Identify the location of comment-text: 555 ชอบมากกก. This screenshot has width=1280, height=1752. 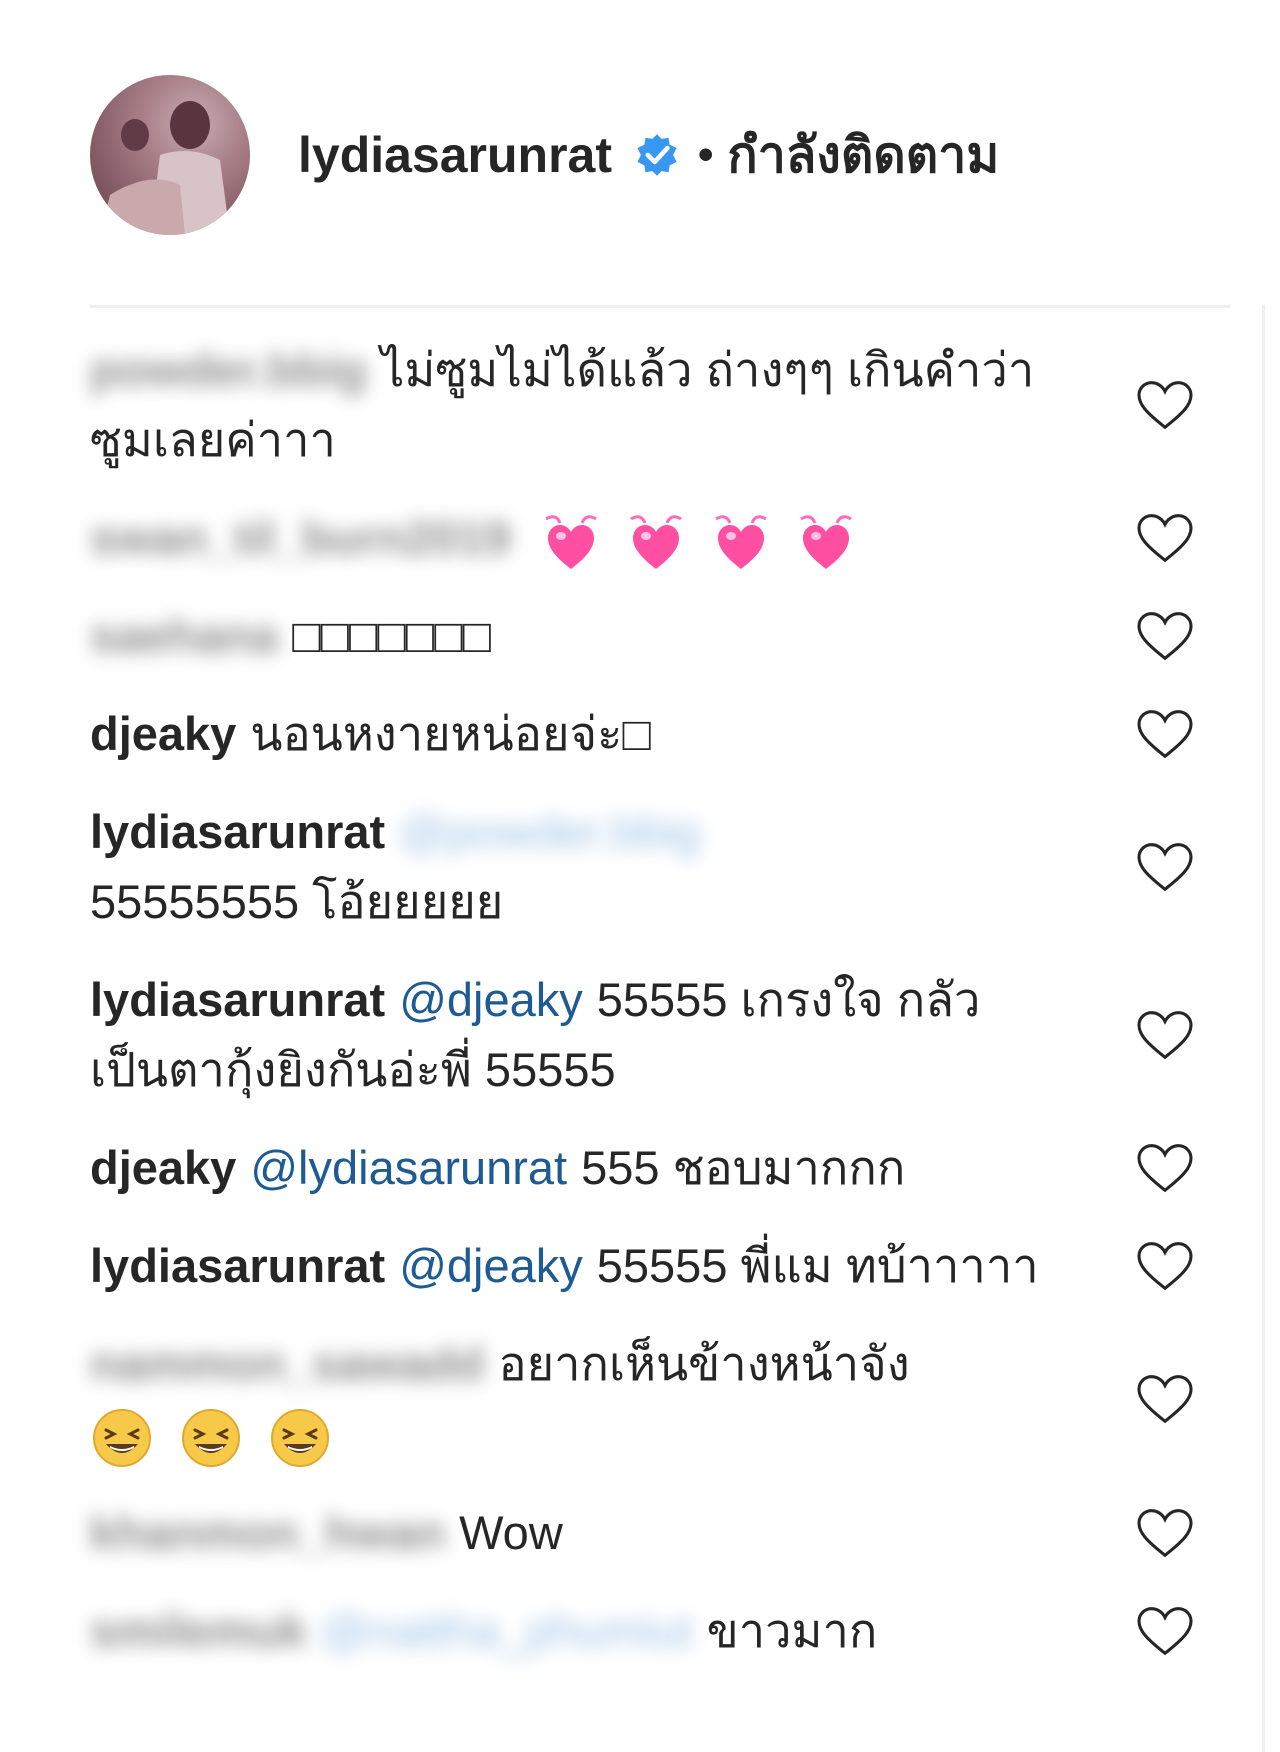
(743, 1167).